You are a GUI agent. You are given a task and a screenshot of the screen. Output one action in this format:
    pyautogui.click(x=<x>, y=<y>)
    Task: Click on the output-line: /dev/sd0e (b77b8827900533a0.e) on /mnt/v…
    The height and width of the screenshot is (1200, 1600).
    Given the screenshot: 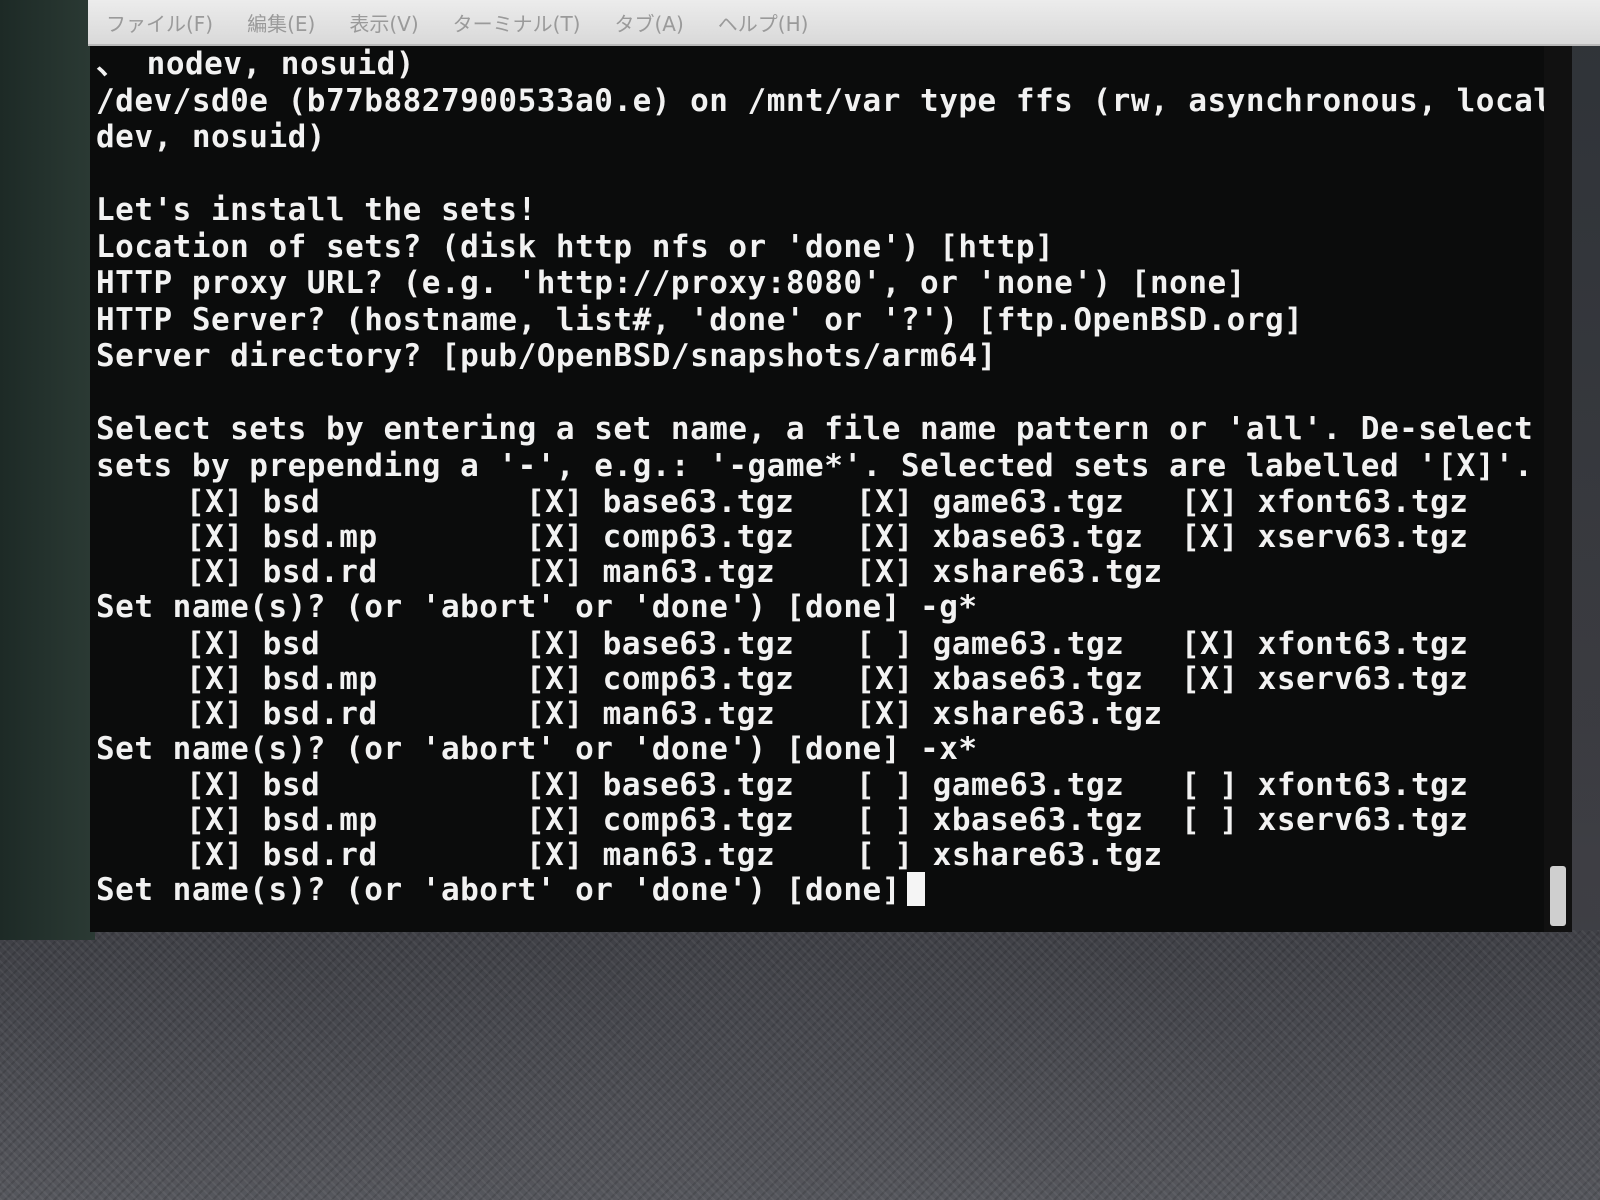 What is the action you would take?
    pyautogui.click(x=834, y=100)
    